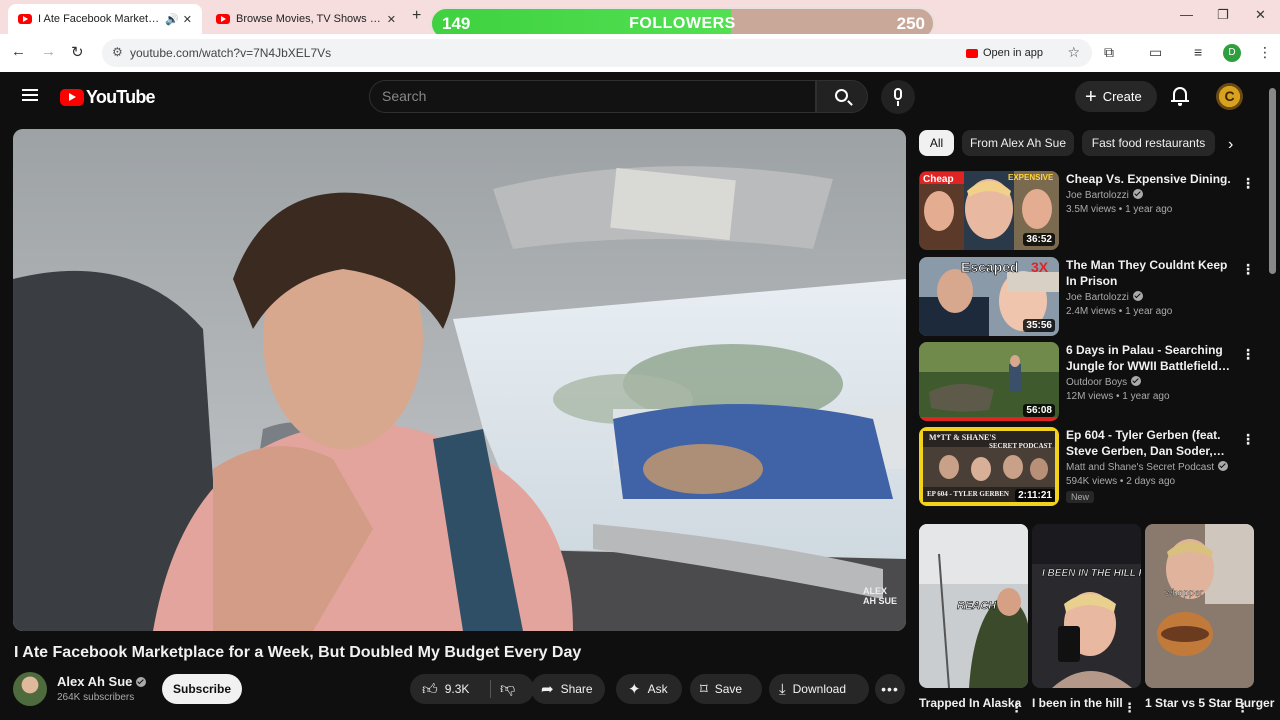 This screenshot has height=720, width=1280. I want to click on video-thumbnail: 56:08, so click(989, 381).